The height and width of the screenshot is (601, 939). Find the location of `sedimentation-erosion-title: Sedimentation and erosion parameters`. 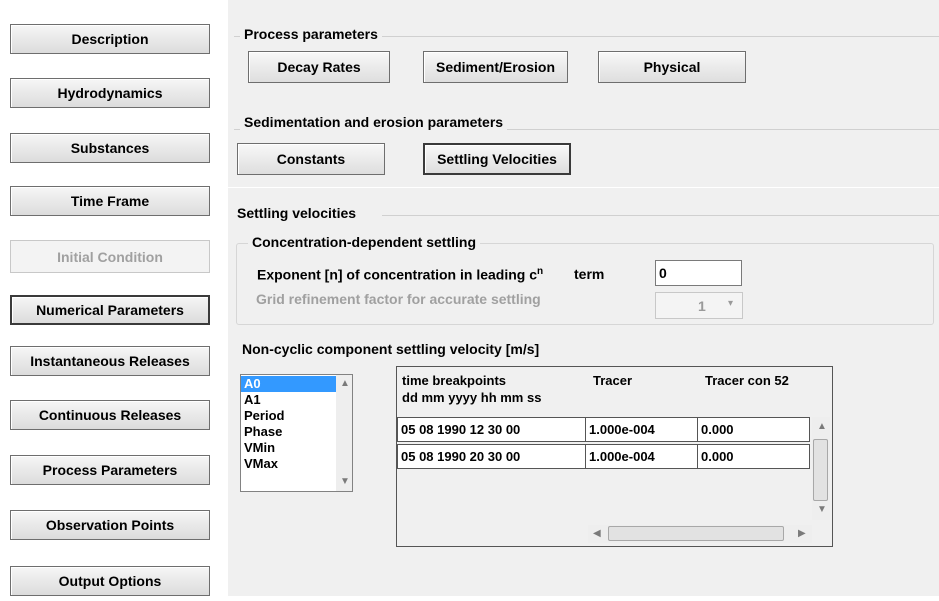

sedimentation-erosion-title: Sedimentation and erosion parameters is located at coordinates (374, 122).